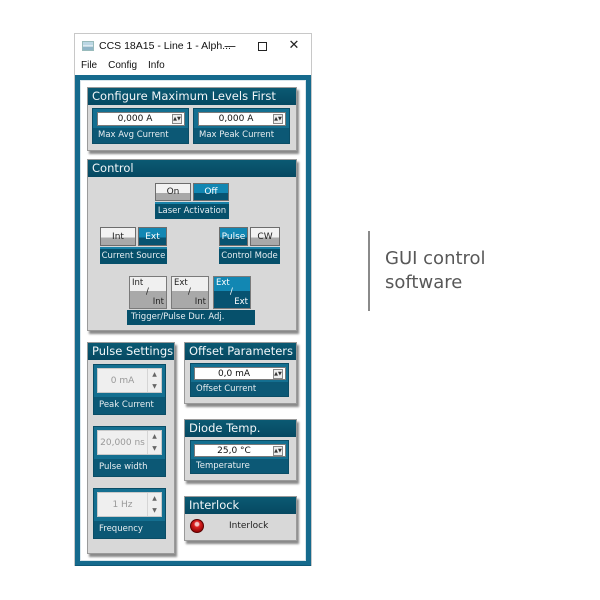  What do you see at coordinates (234, 450) in the screenshot?
I see `temperature-value: 25,0 °C` at bounding box center [234, 450].